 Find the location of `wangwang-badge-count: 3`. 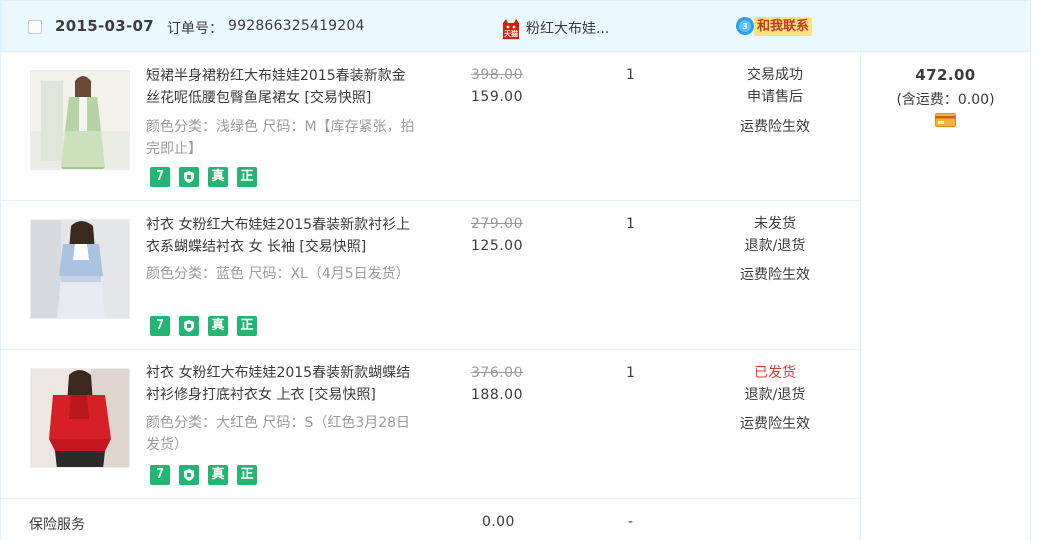

wangwang-badge-count: 3 is located at coordinates (745, 26).